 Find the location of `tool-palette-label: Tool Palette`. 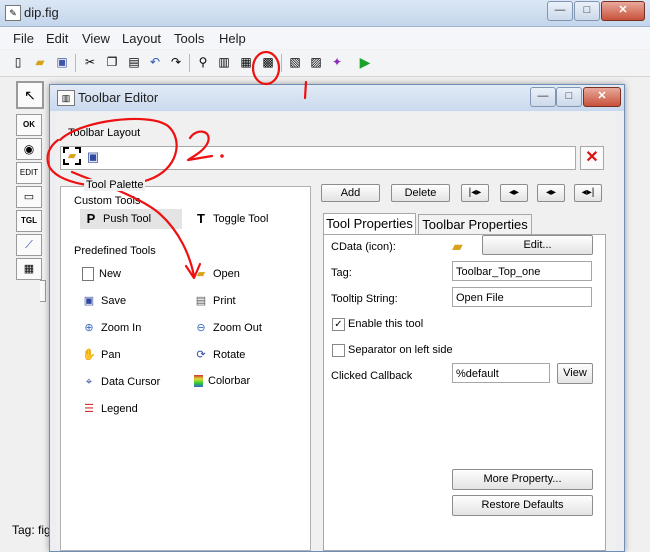

tool-palette-label: Tool Palette is located at coordinates (115, 185).